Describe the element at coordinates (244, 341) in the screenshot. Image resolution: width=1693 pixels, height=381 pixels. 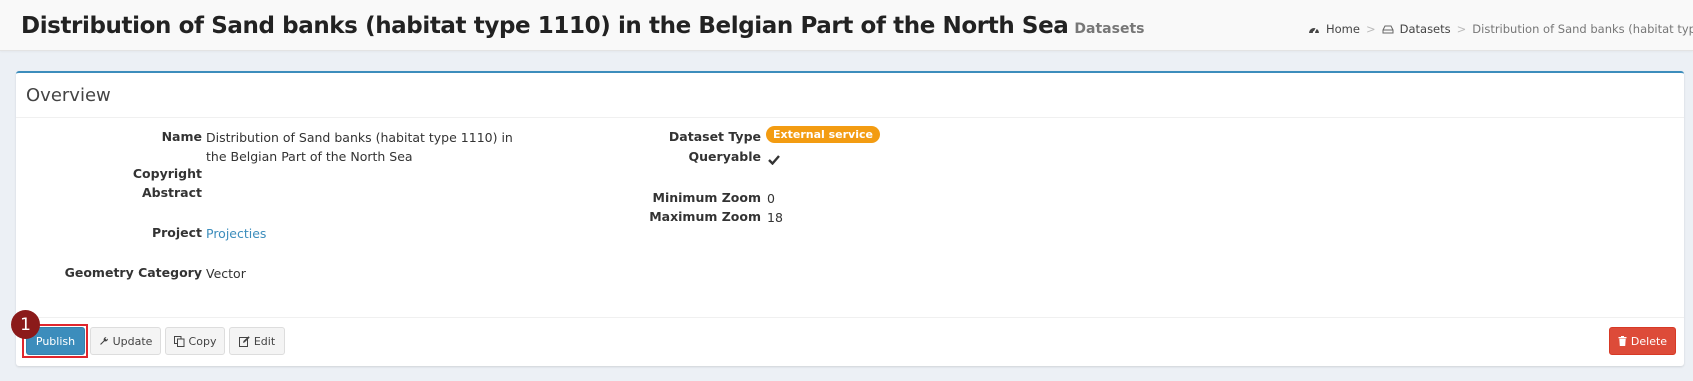
I see `edit-icon` at that location.